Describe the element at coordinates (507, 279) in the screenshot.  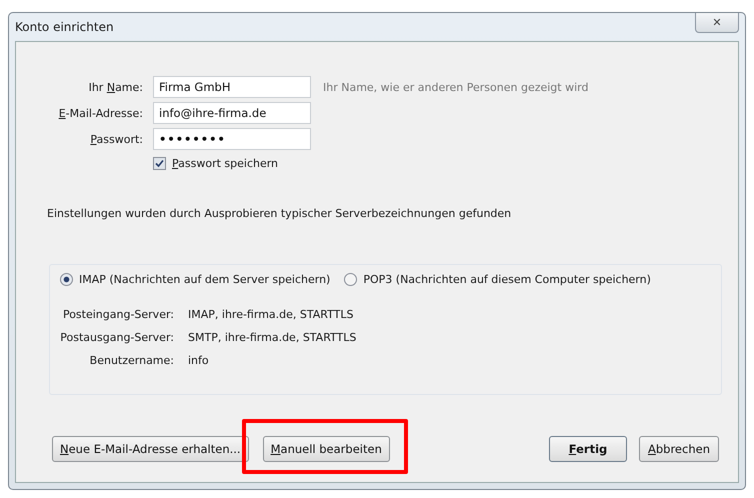
I see `radio-label: POP3 (Nachrichten auf diesem Computer speichern)` at that location.